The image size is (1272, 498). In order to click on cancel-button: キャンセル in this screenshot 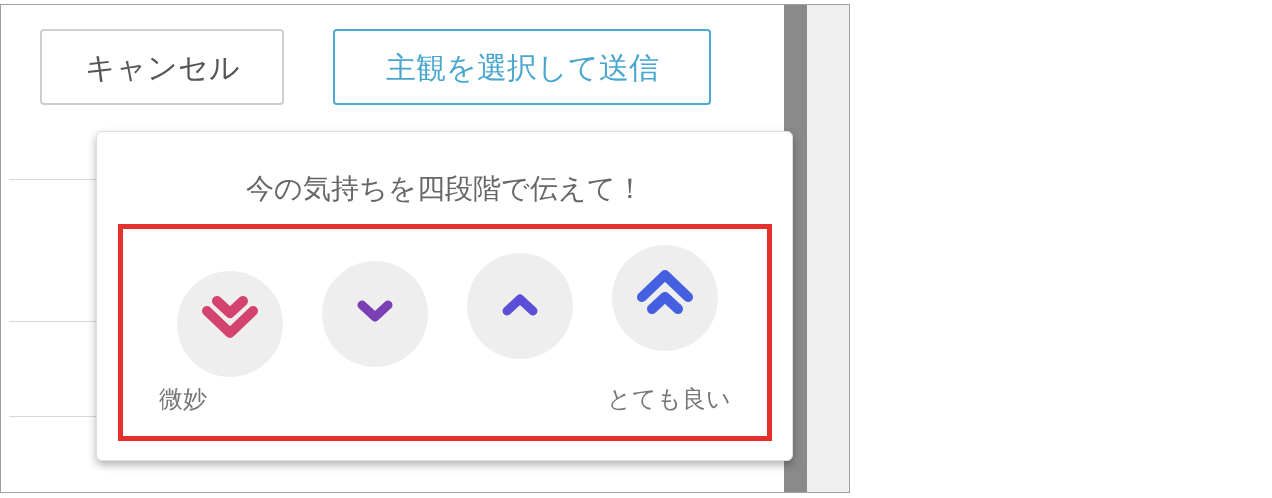, I will do `click(162, 67)`.